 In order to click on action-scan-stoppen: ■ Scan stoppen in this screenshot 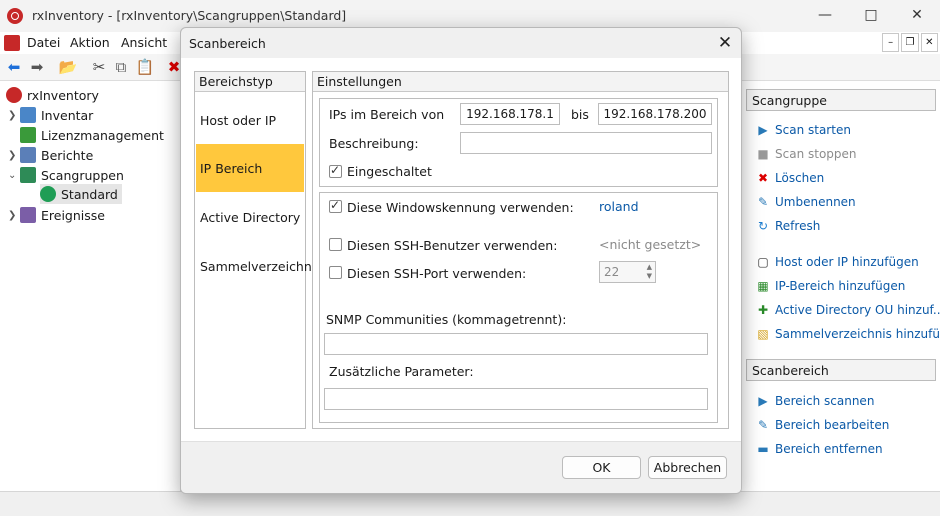, I will do `click(806, 154)`.